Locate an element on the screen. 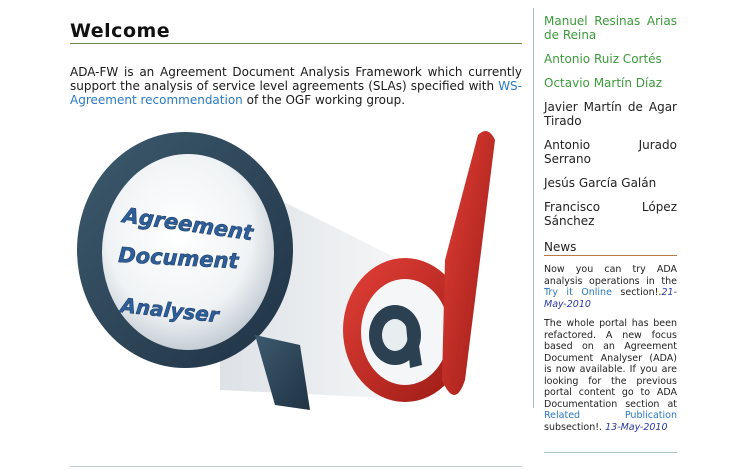 Image resolution: width=732 pixels, height=470 pixels. news-bottom-divider is located at coordinates (610, 452).